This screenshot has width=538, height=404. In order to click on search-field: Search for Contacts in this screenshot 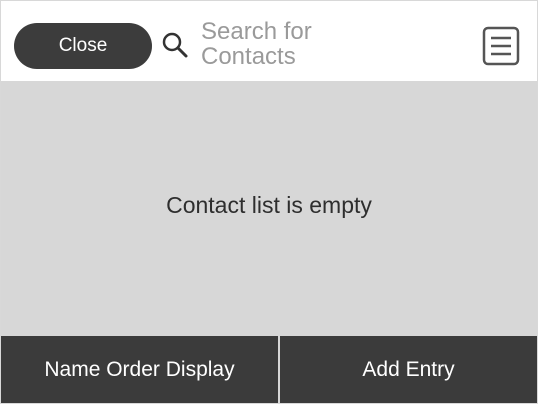, I will do `click(311, 44)`.